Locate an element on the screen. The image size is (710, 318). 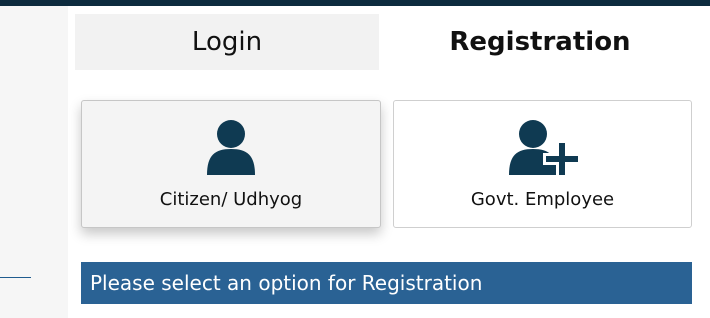
side-panel is located at coordinates (34, 162).